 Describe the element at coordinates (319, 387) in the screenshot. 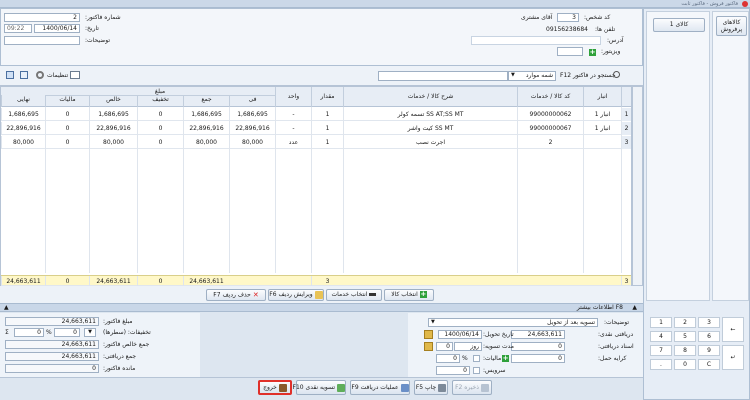

I see `cash-settle-button: تسویه نقدی F10` at that location.